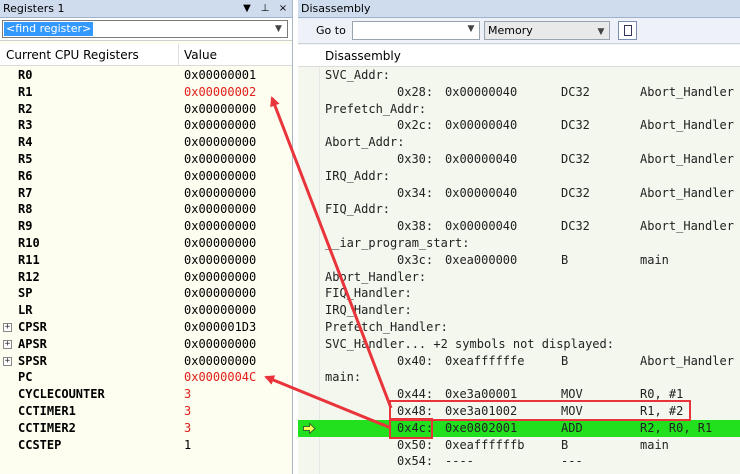  I want to click on register-name: R12, so click(29, 276).